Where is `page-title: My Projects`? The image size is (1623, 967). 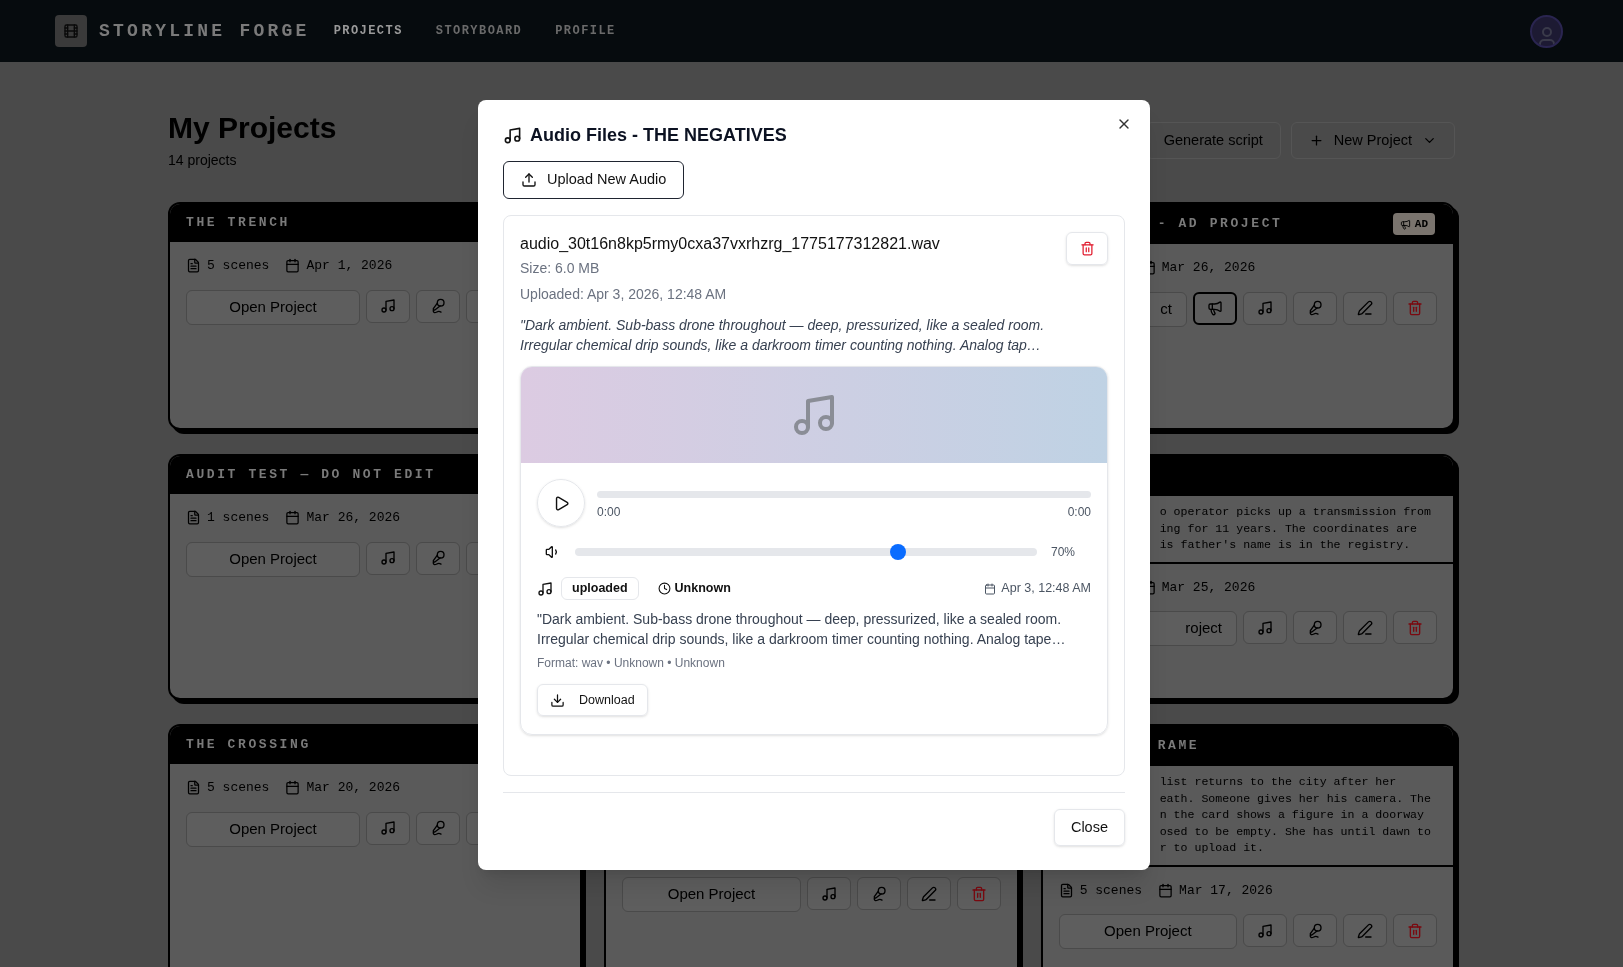 page-title: My Projects is located at coordinates (252, 128).